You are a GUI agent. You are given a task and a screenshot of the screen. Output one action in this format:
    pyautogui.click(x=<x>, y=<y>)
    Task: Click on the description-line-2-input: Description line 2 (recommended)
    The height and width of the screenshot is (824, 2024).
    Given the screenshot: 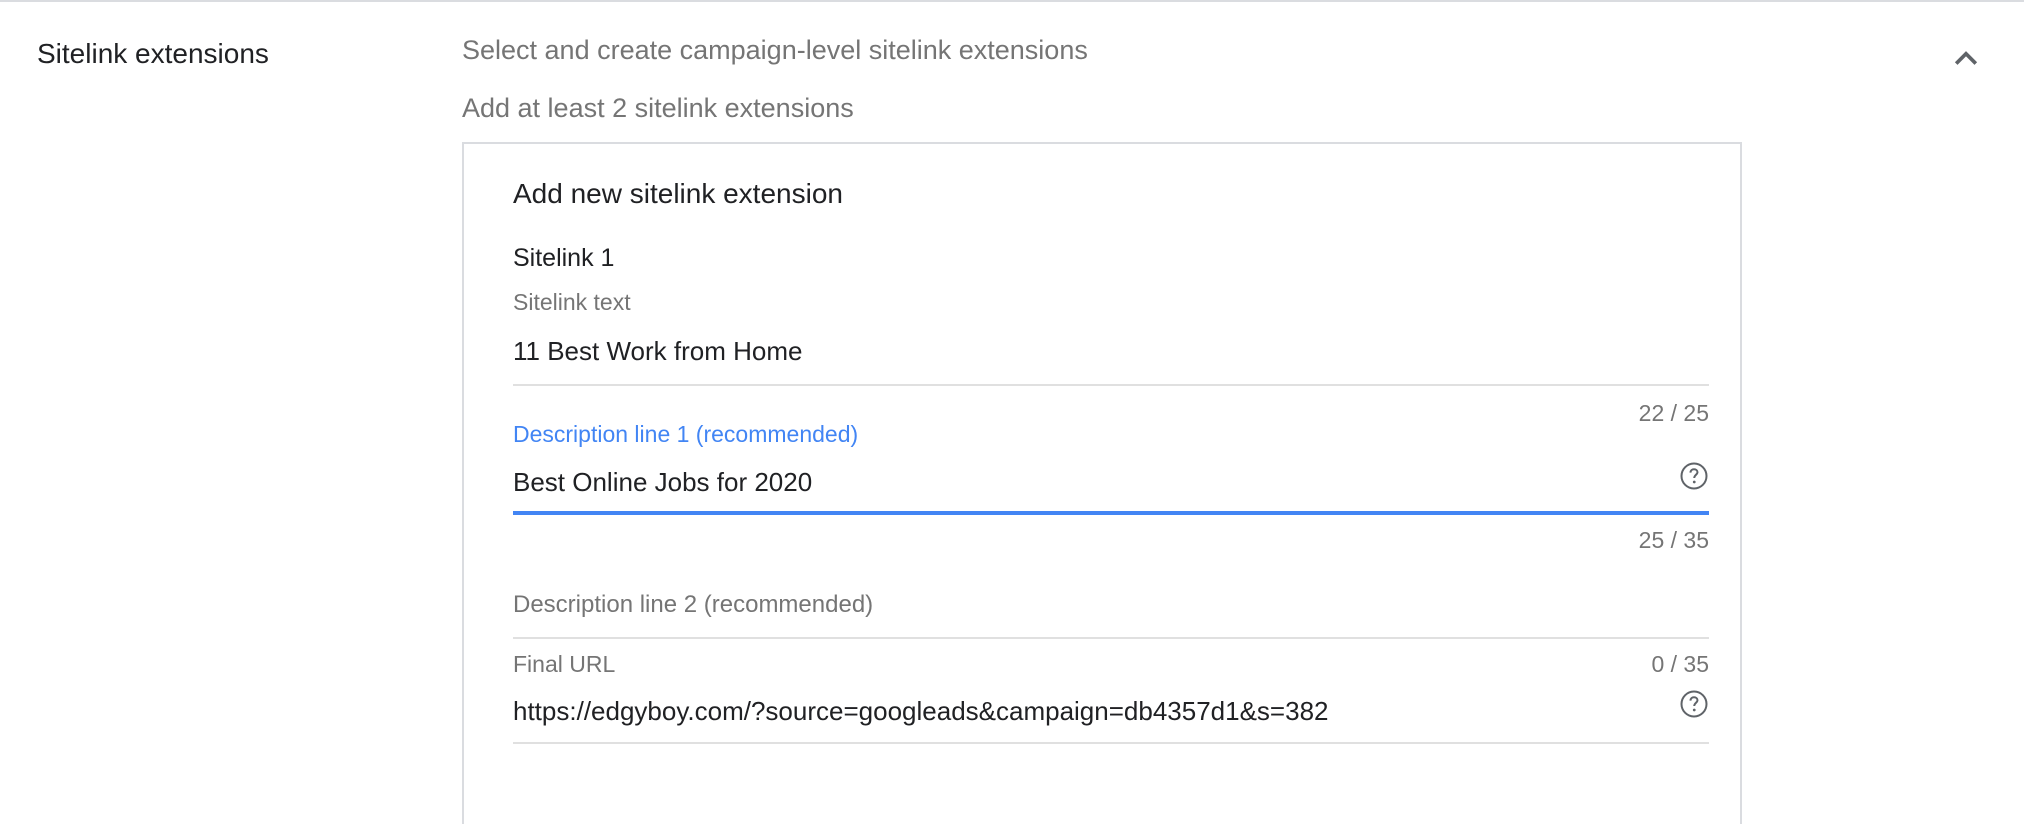 What is the action you would take?
    pyautogui.click(x=693, y=605)
    